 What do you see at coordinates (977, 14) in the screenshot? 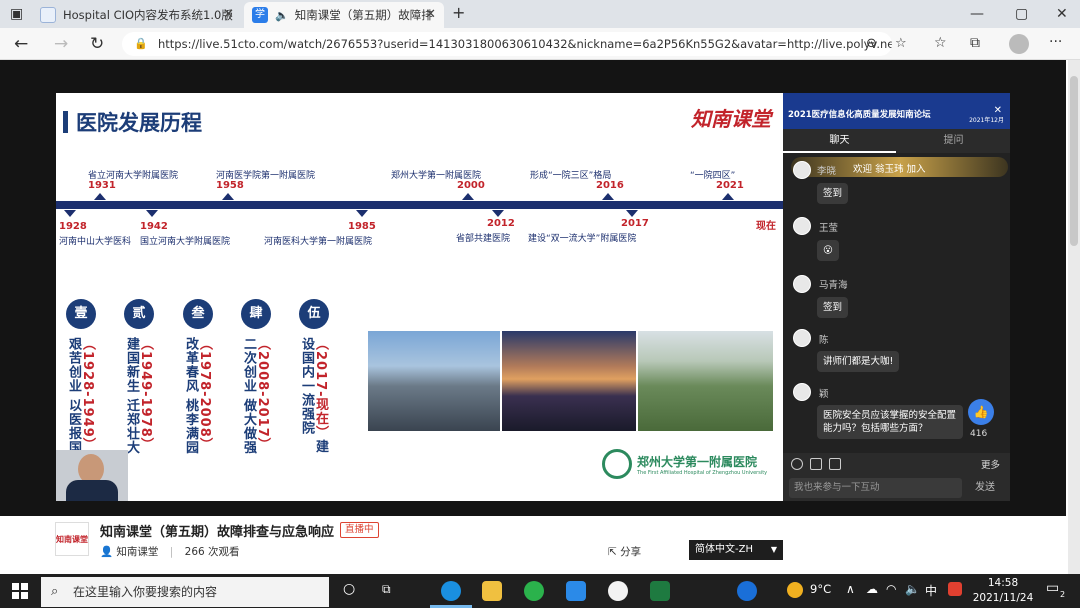
I see `minimize-button: —` at bounding box center [977, 14].